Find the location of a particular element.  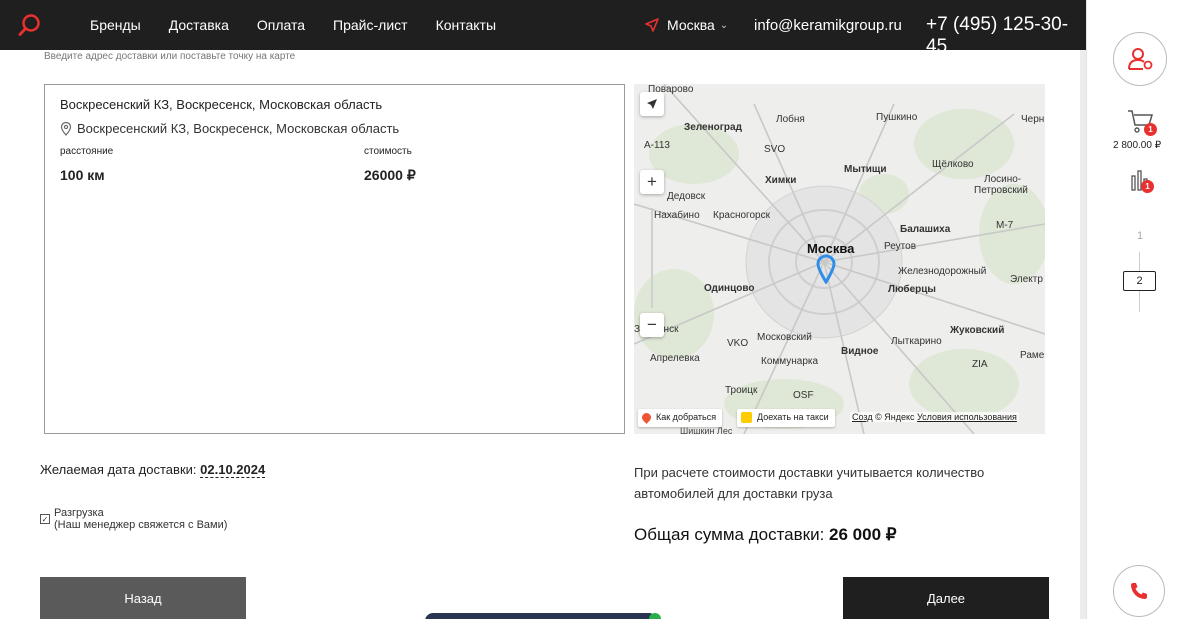

step-2-current: 2 is located at coordinates (1139, 281).